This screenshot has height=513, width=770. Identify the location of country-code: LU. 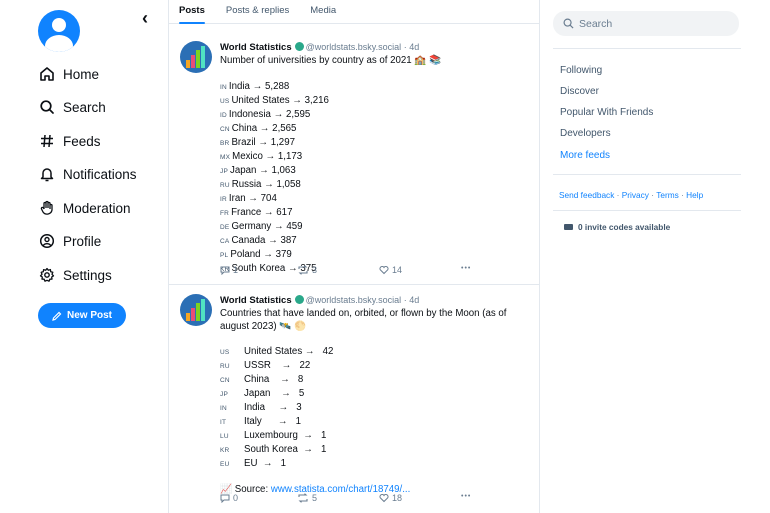
(224, 436).